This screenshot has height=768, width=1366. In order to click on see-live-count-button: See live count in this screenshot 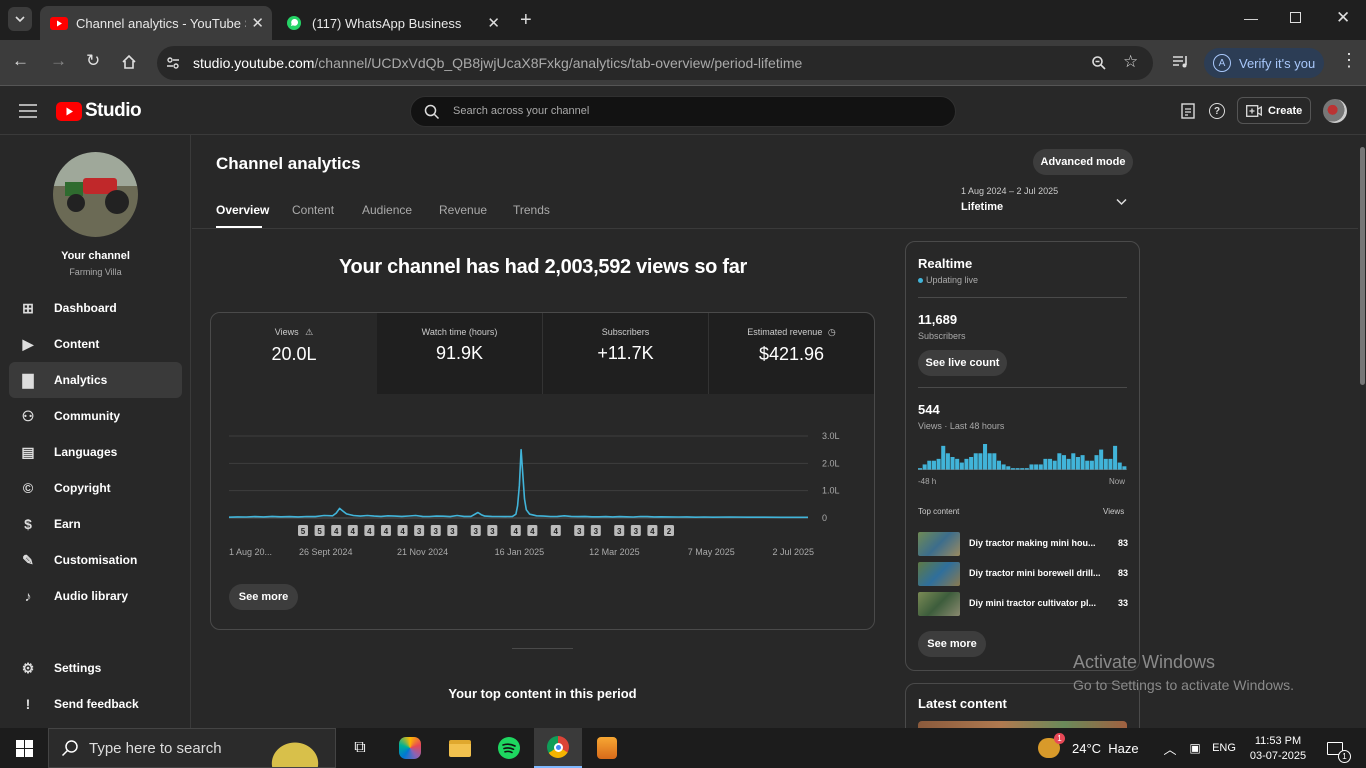, I will do `click(962, 363)`.